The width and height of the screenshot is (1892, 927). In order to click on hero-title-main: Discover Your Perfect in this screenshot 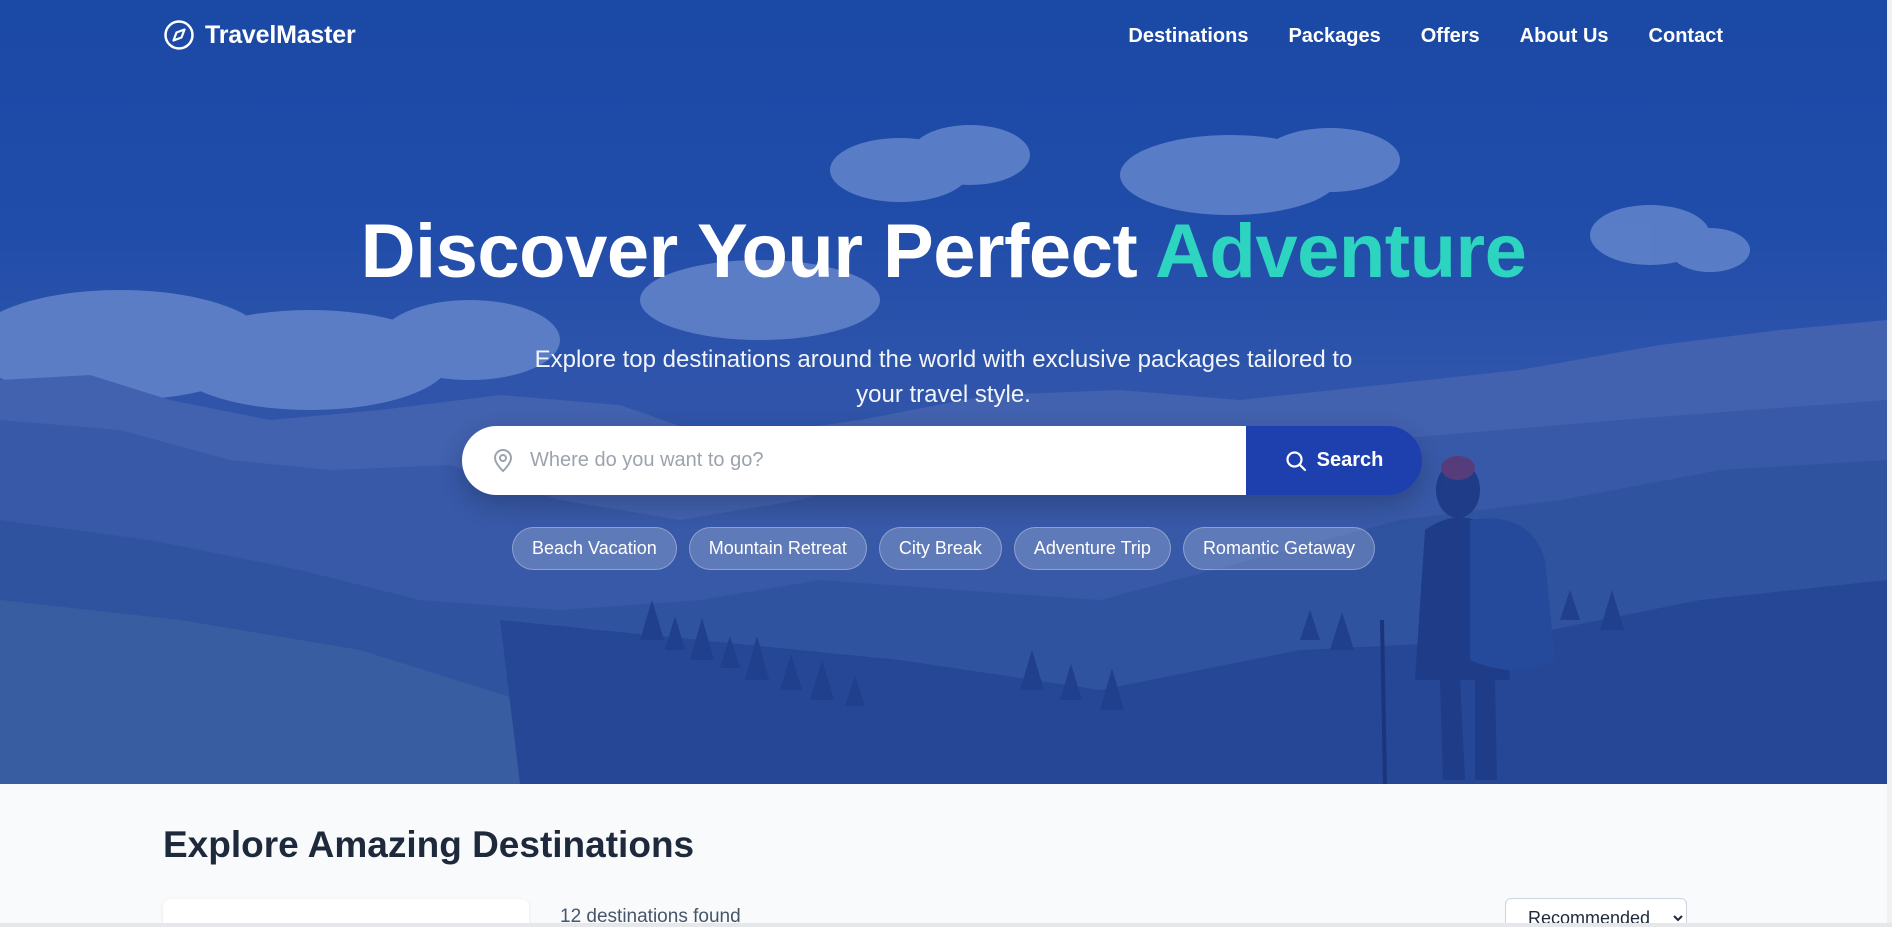, I will do `click(758, 251)`.